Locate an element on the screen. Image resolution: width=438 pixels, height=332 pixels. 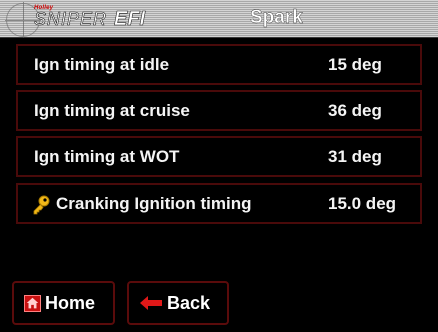
setting-row-wot-timing: Ign timing at WOT 31 deg is located at coordinates (219, 156).